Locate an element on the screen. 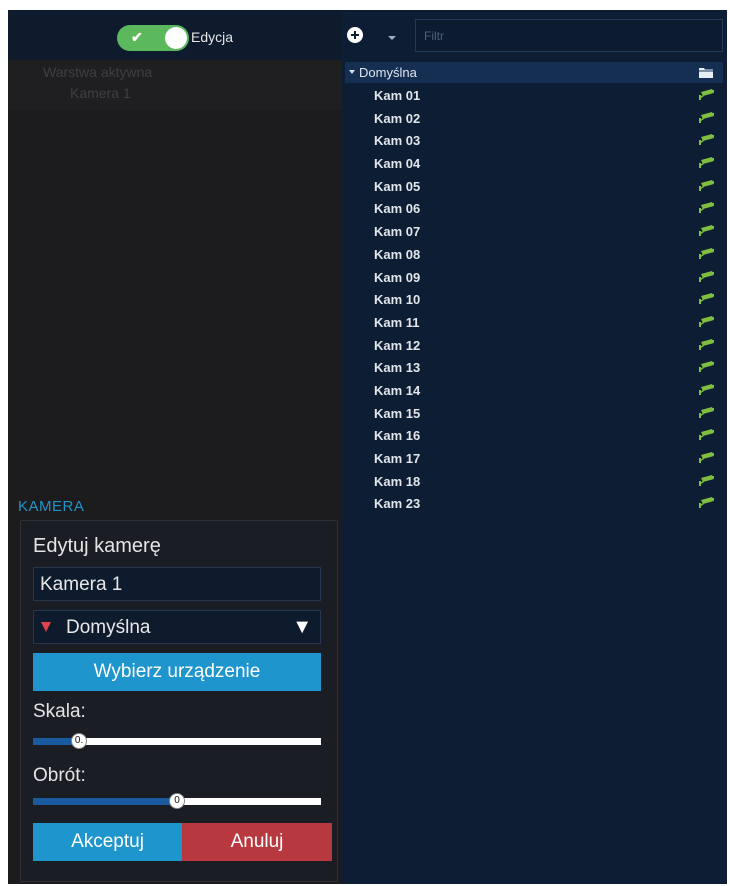 Image resolution: width=730 pixels, height=886 pixels. scale-slider: 0. is located at coordinates (177, 741).